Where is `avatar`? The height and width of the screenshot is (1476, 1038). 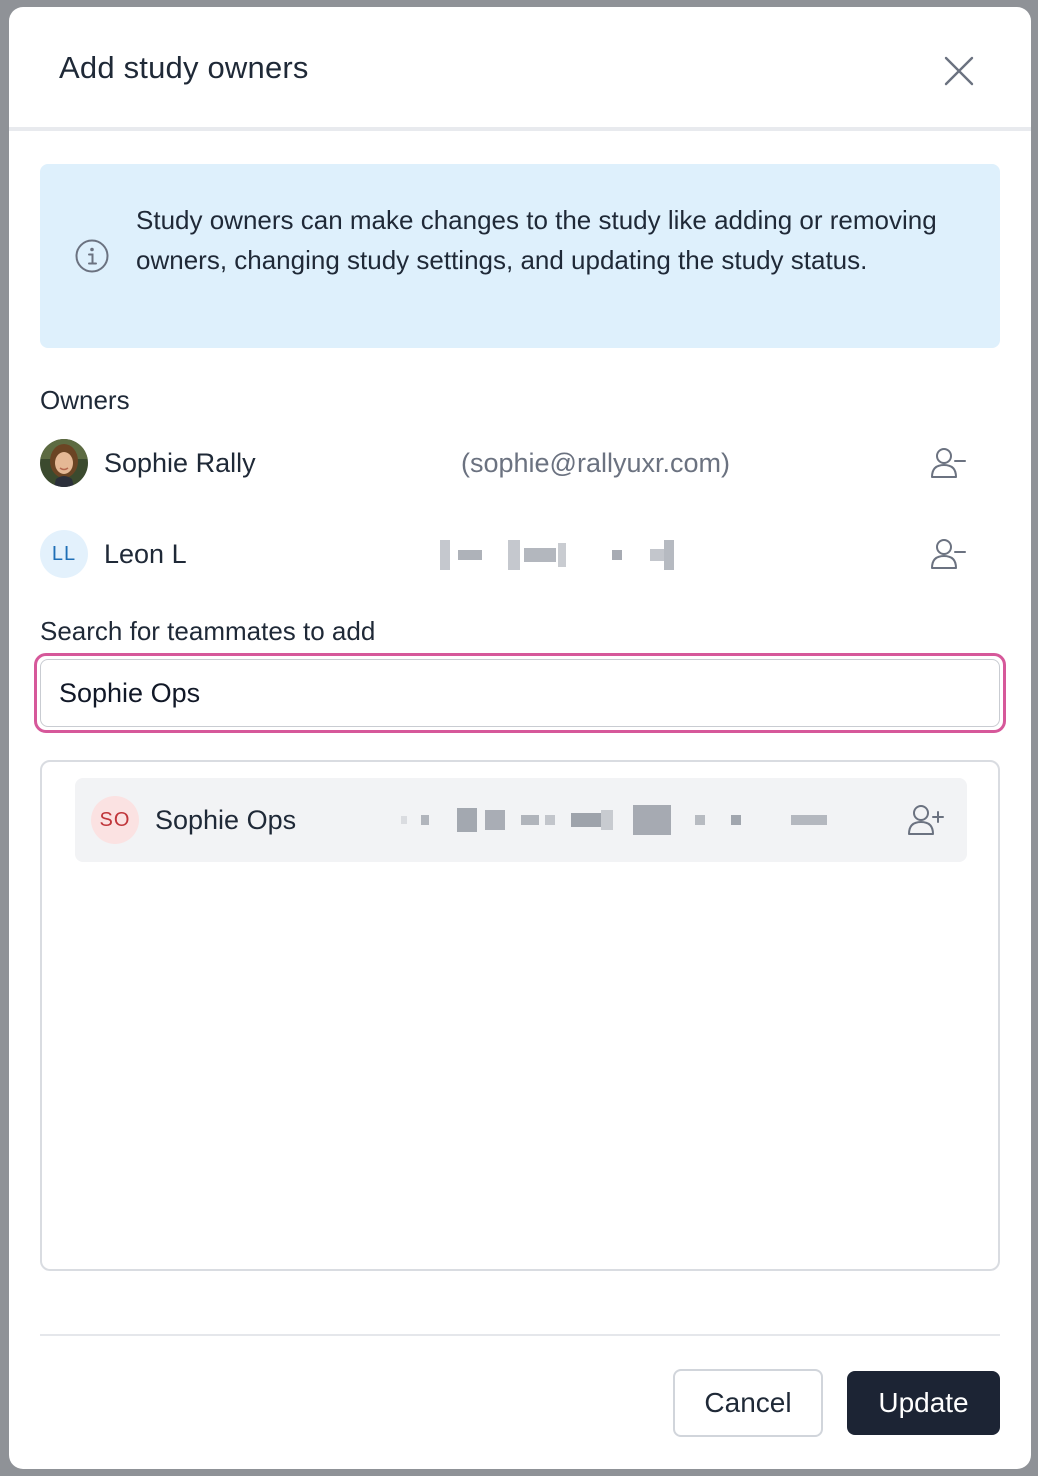
avatar is located at coordinates (64, 463).